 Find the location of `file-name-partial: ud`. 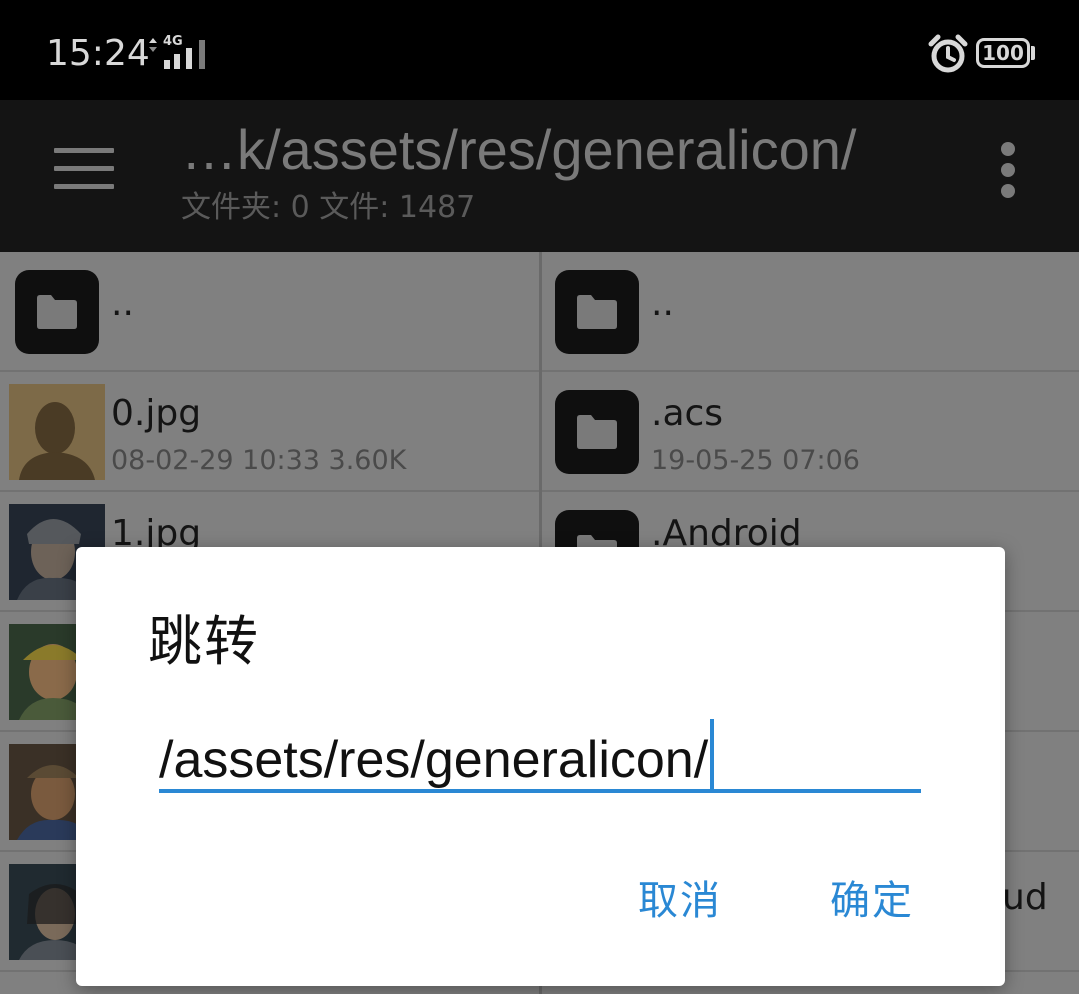

file-name-partial: ud is located at coordinates (1025, 897).